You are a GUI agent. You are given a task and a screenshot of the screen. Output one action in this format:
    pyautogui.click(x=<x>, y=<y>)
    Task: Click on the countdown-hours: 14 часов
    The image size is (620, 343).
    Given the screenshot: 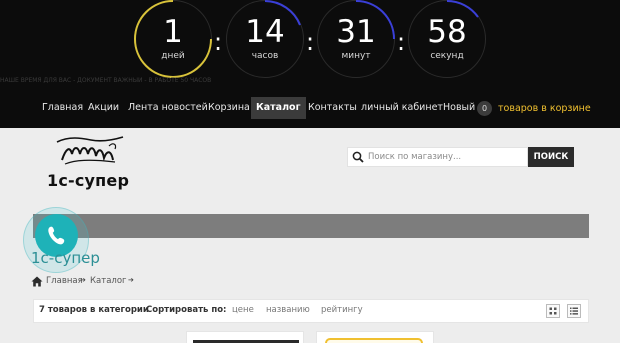 What is the action you would take?
    pyautogui.click(x=265, y=39)
    